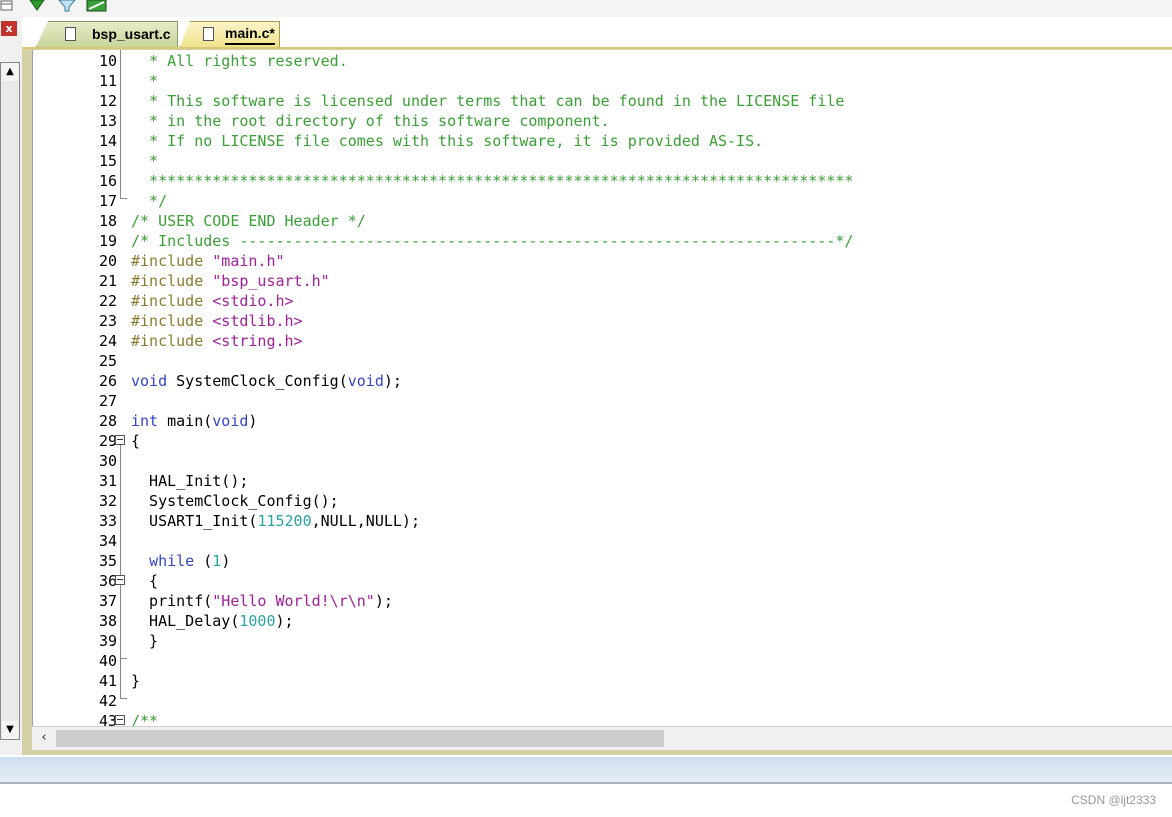 Image resolution: width=1172 pixels, height=817 pixels. Describe the element at coordinates (602, 361) in the screenshot. I see `code-line: 25` at that location.